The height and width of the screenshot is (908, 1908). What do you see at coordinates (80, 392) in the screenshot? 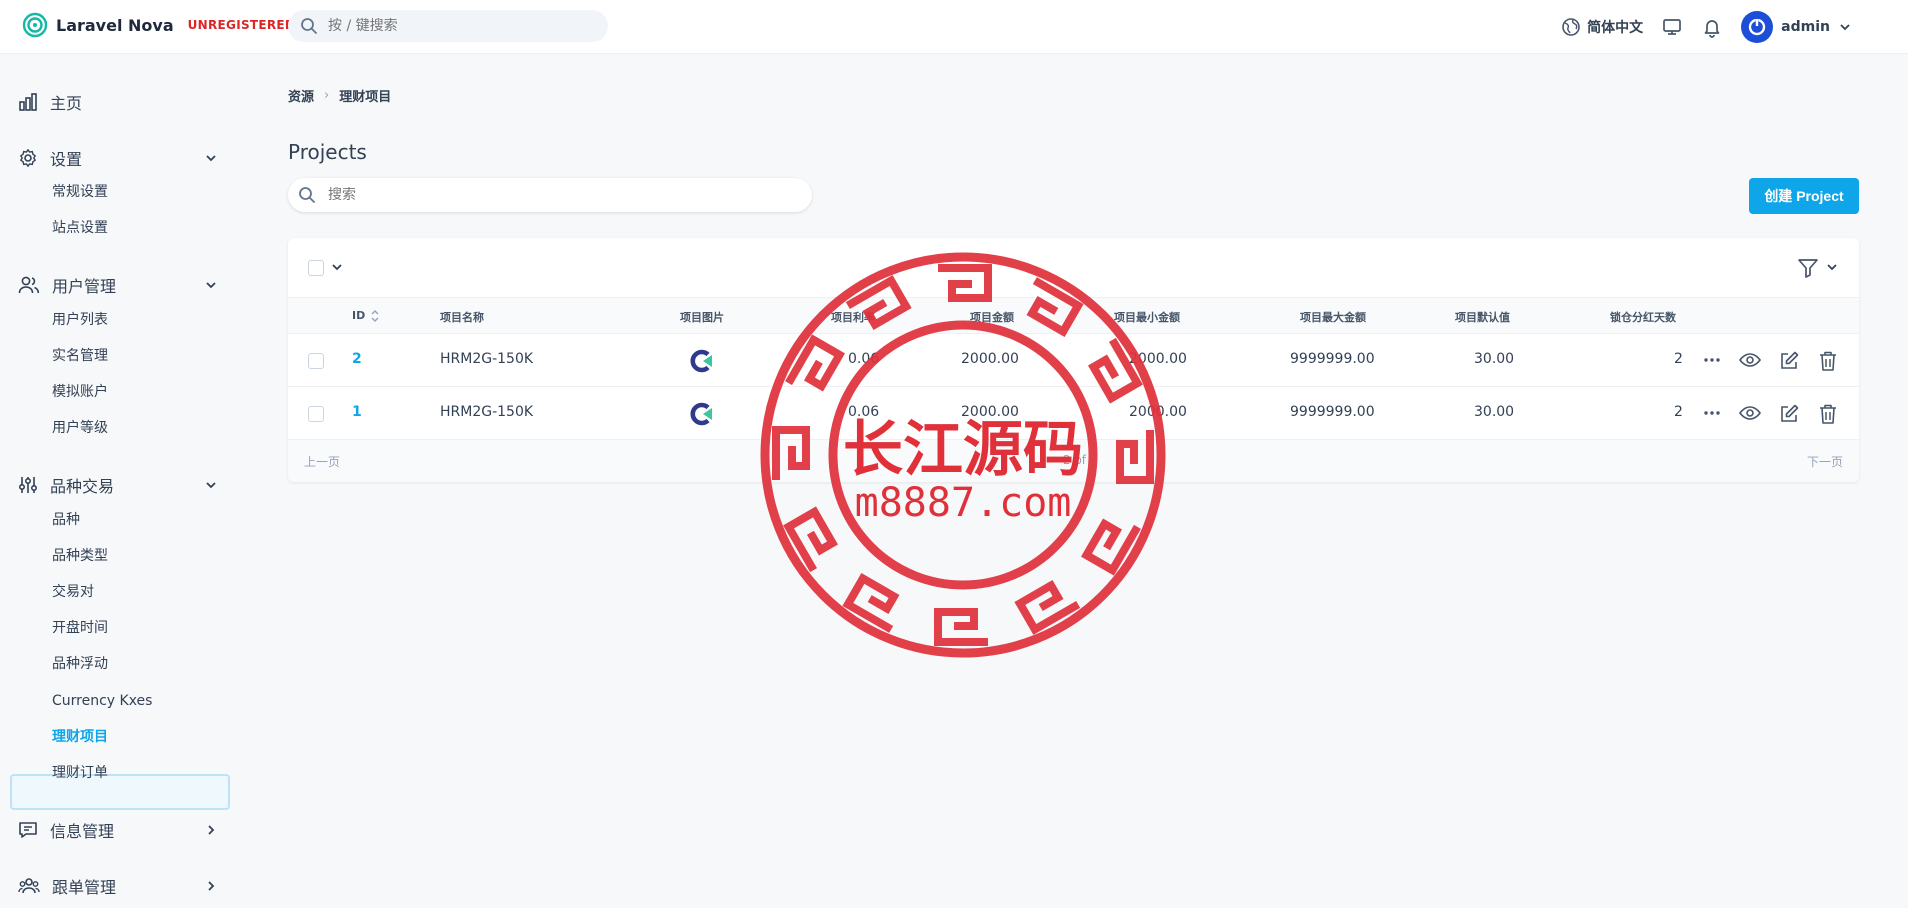
I see `sidebar-item-demo-accounts: 模拟账户` at bounding box center [80, 392].